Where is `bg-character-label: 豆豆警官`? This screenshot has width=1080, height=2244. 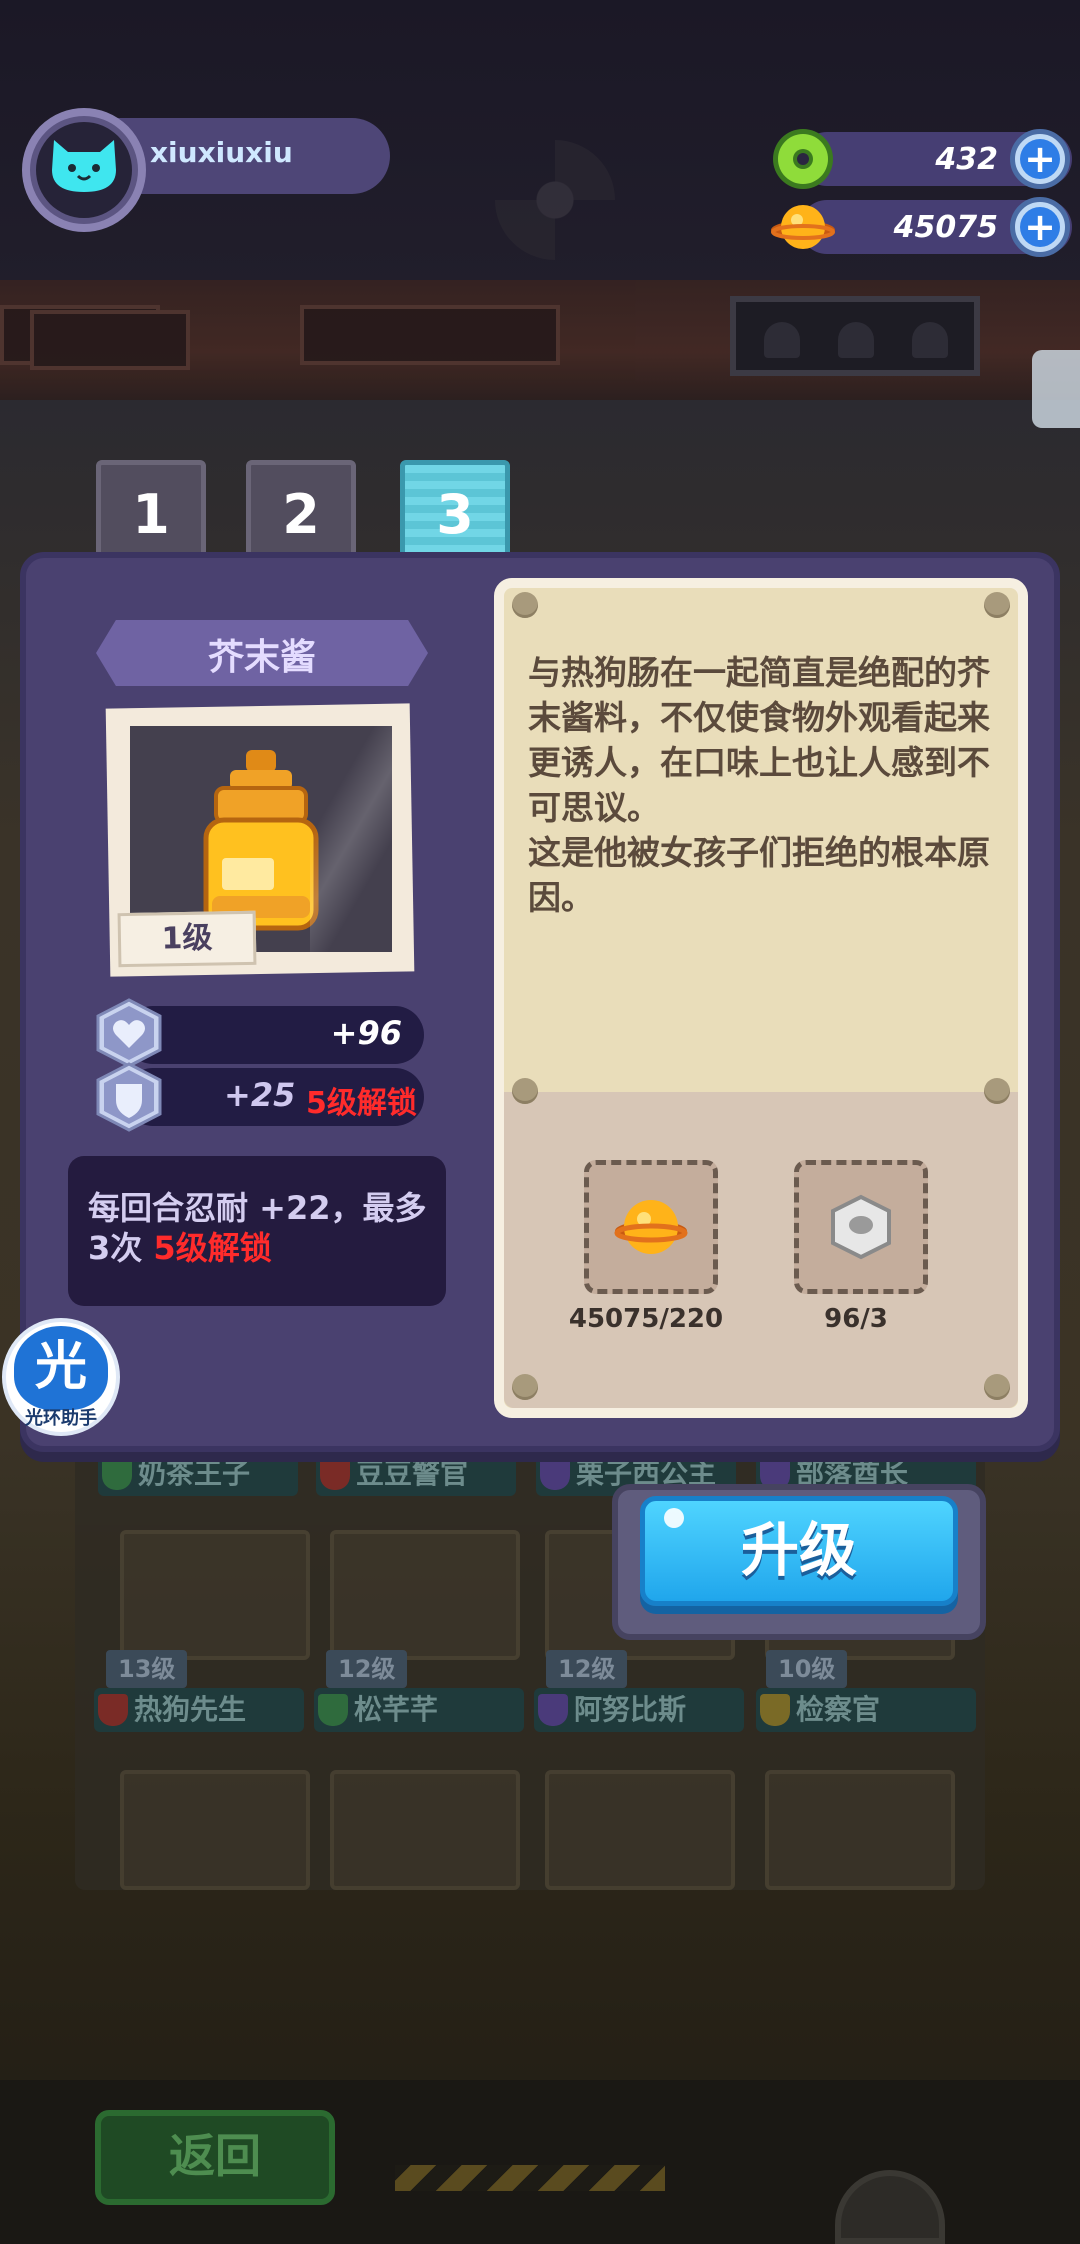 bg-character-label: 豆豆警官 is located at coordinates (416, 1474).